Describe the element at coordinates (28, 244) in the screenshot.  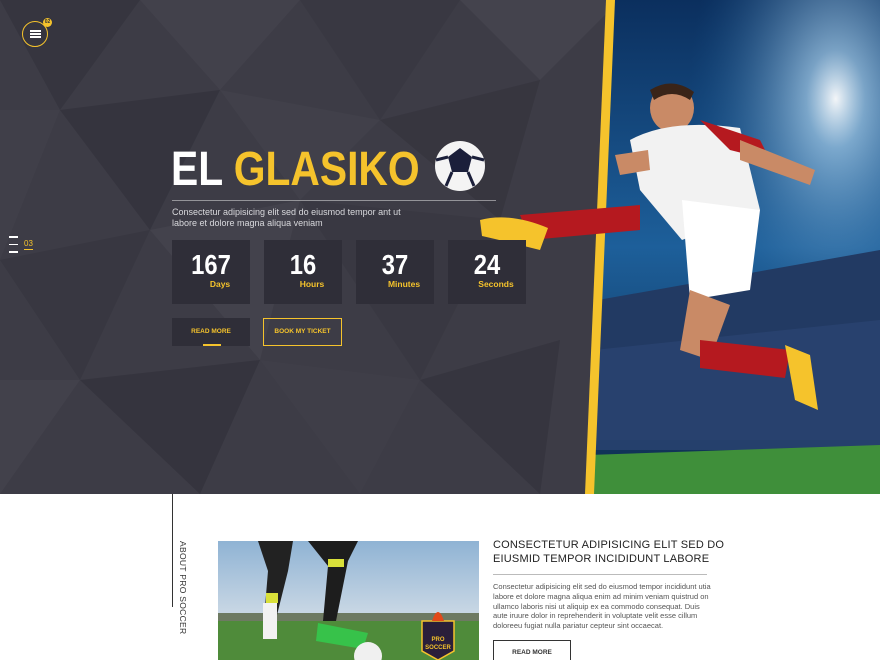
I see `slide-number: 03` at that location.